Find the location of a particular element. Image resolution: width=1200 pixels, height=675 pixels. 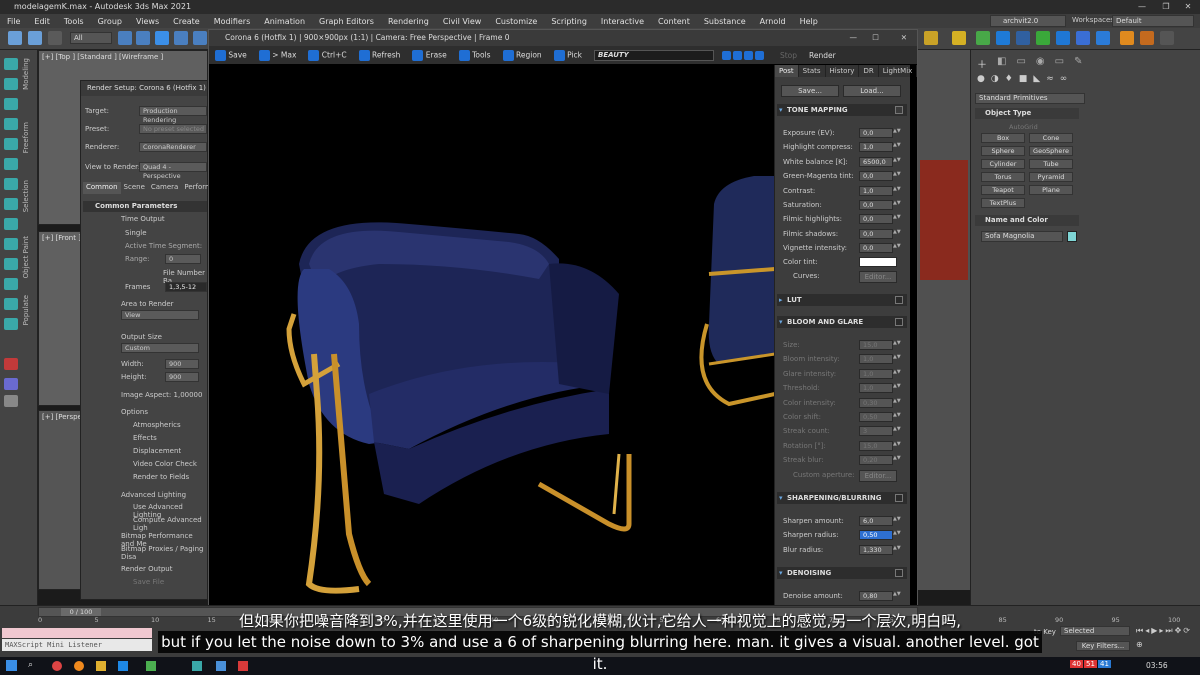

bloom_rows-spinner-4: ▲▼ is located at coordinates (897, 401).